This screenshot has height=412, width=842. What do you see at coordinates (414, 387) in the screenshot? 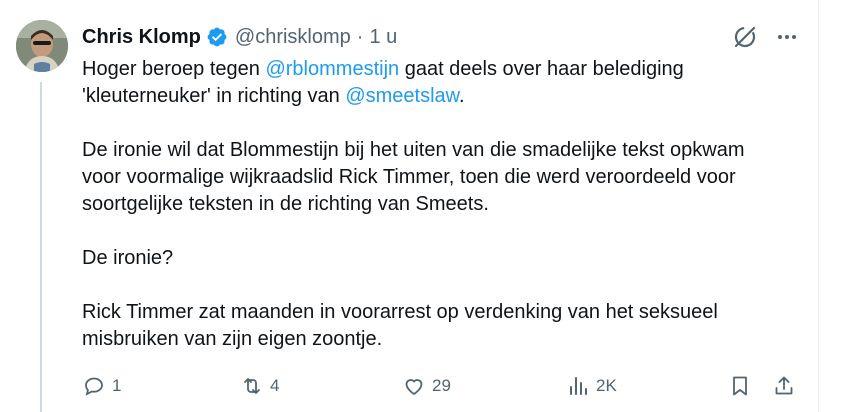
I see `heart-icon` at bounding box center [414, 387].